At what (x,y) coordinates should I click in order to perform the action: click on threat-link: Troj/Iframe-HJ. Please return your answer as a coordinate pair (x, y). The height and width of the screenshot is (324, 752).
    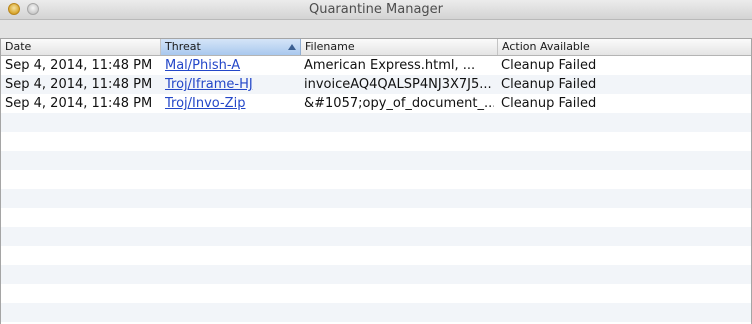
    Looking at the image, I should click on (231, 84).